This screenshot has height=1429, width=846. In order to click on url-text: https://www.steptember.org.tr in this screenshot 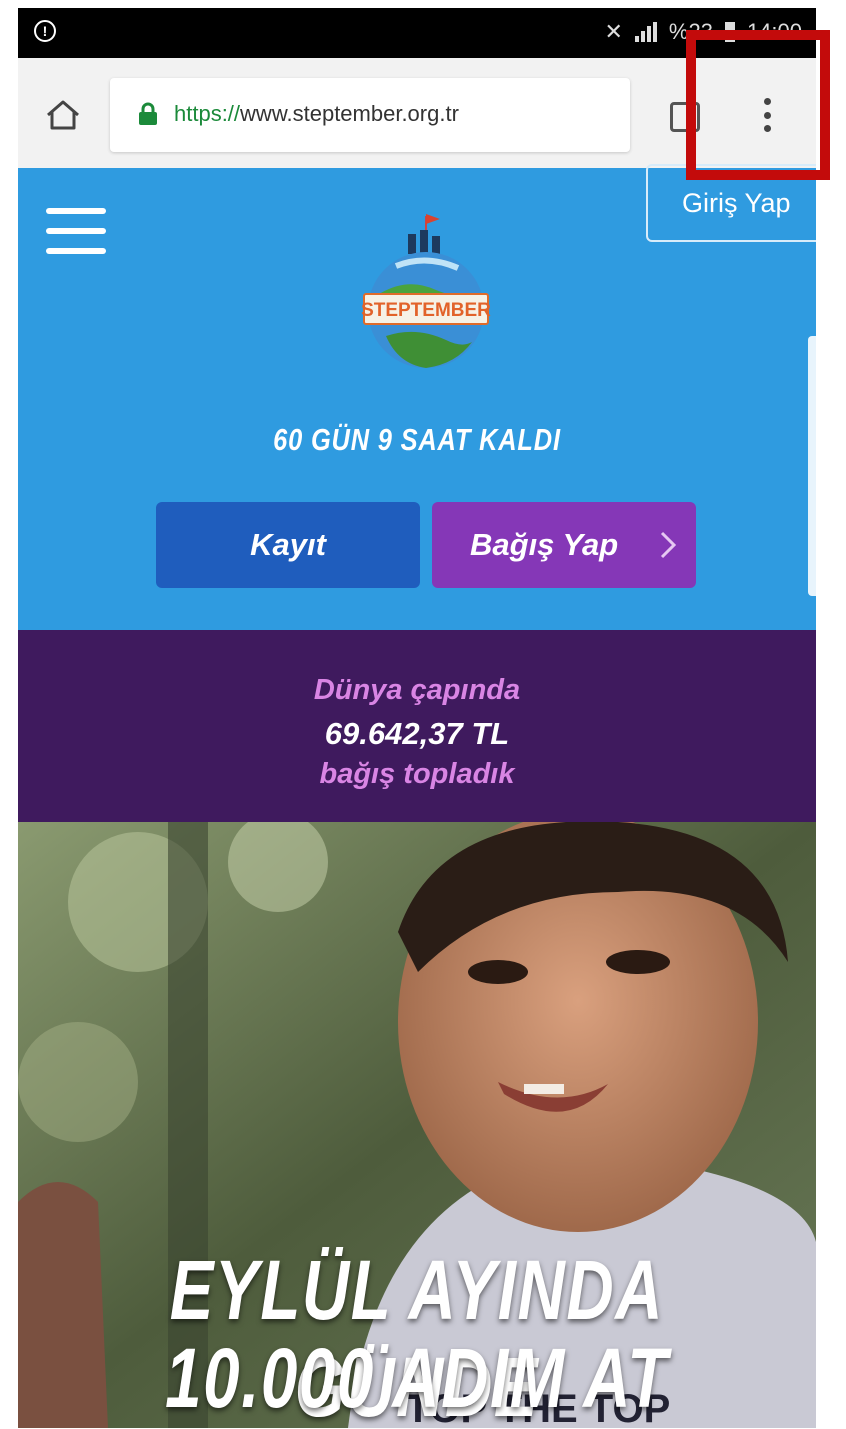, I will do `click(316, 114)`.